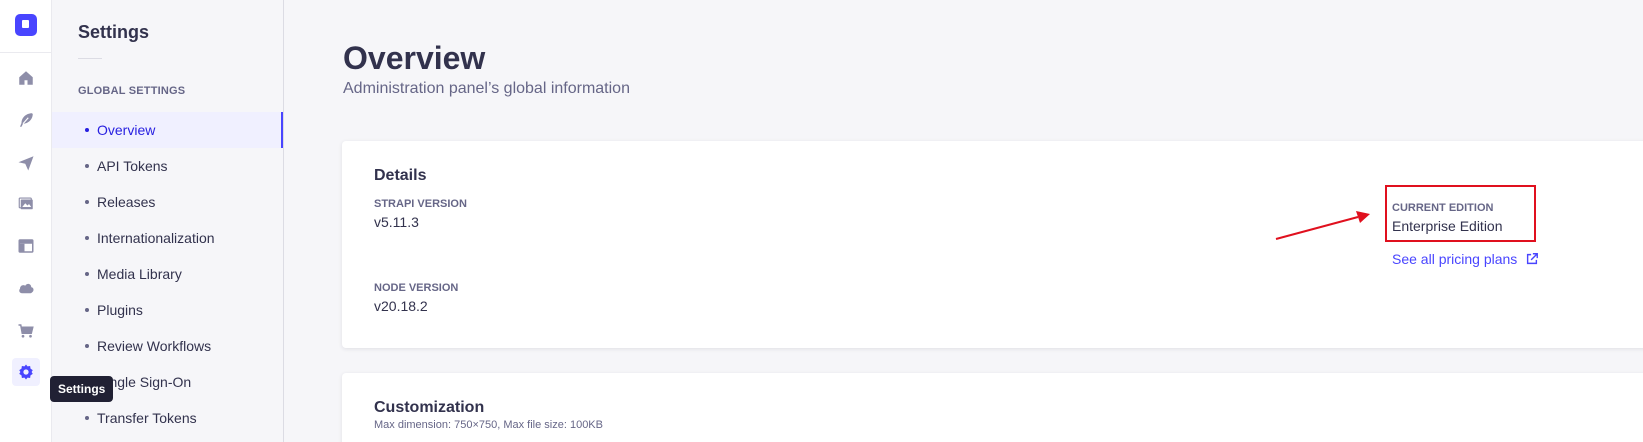 The height and width of the screenshot is (442, 1643). What do you see at coordinates (401, 306) in the screenshot?
I see `node-version-value: v20.18.2` at bounding box center [401, 306].